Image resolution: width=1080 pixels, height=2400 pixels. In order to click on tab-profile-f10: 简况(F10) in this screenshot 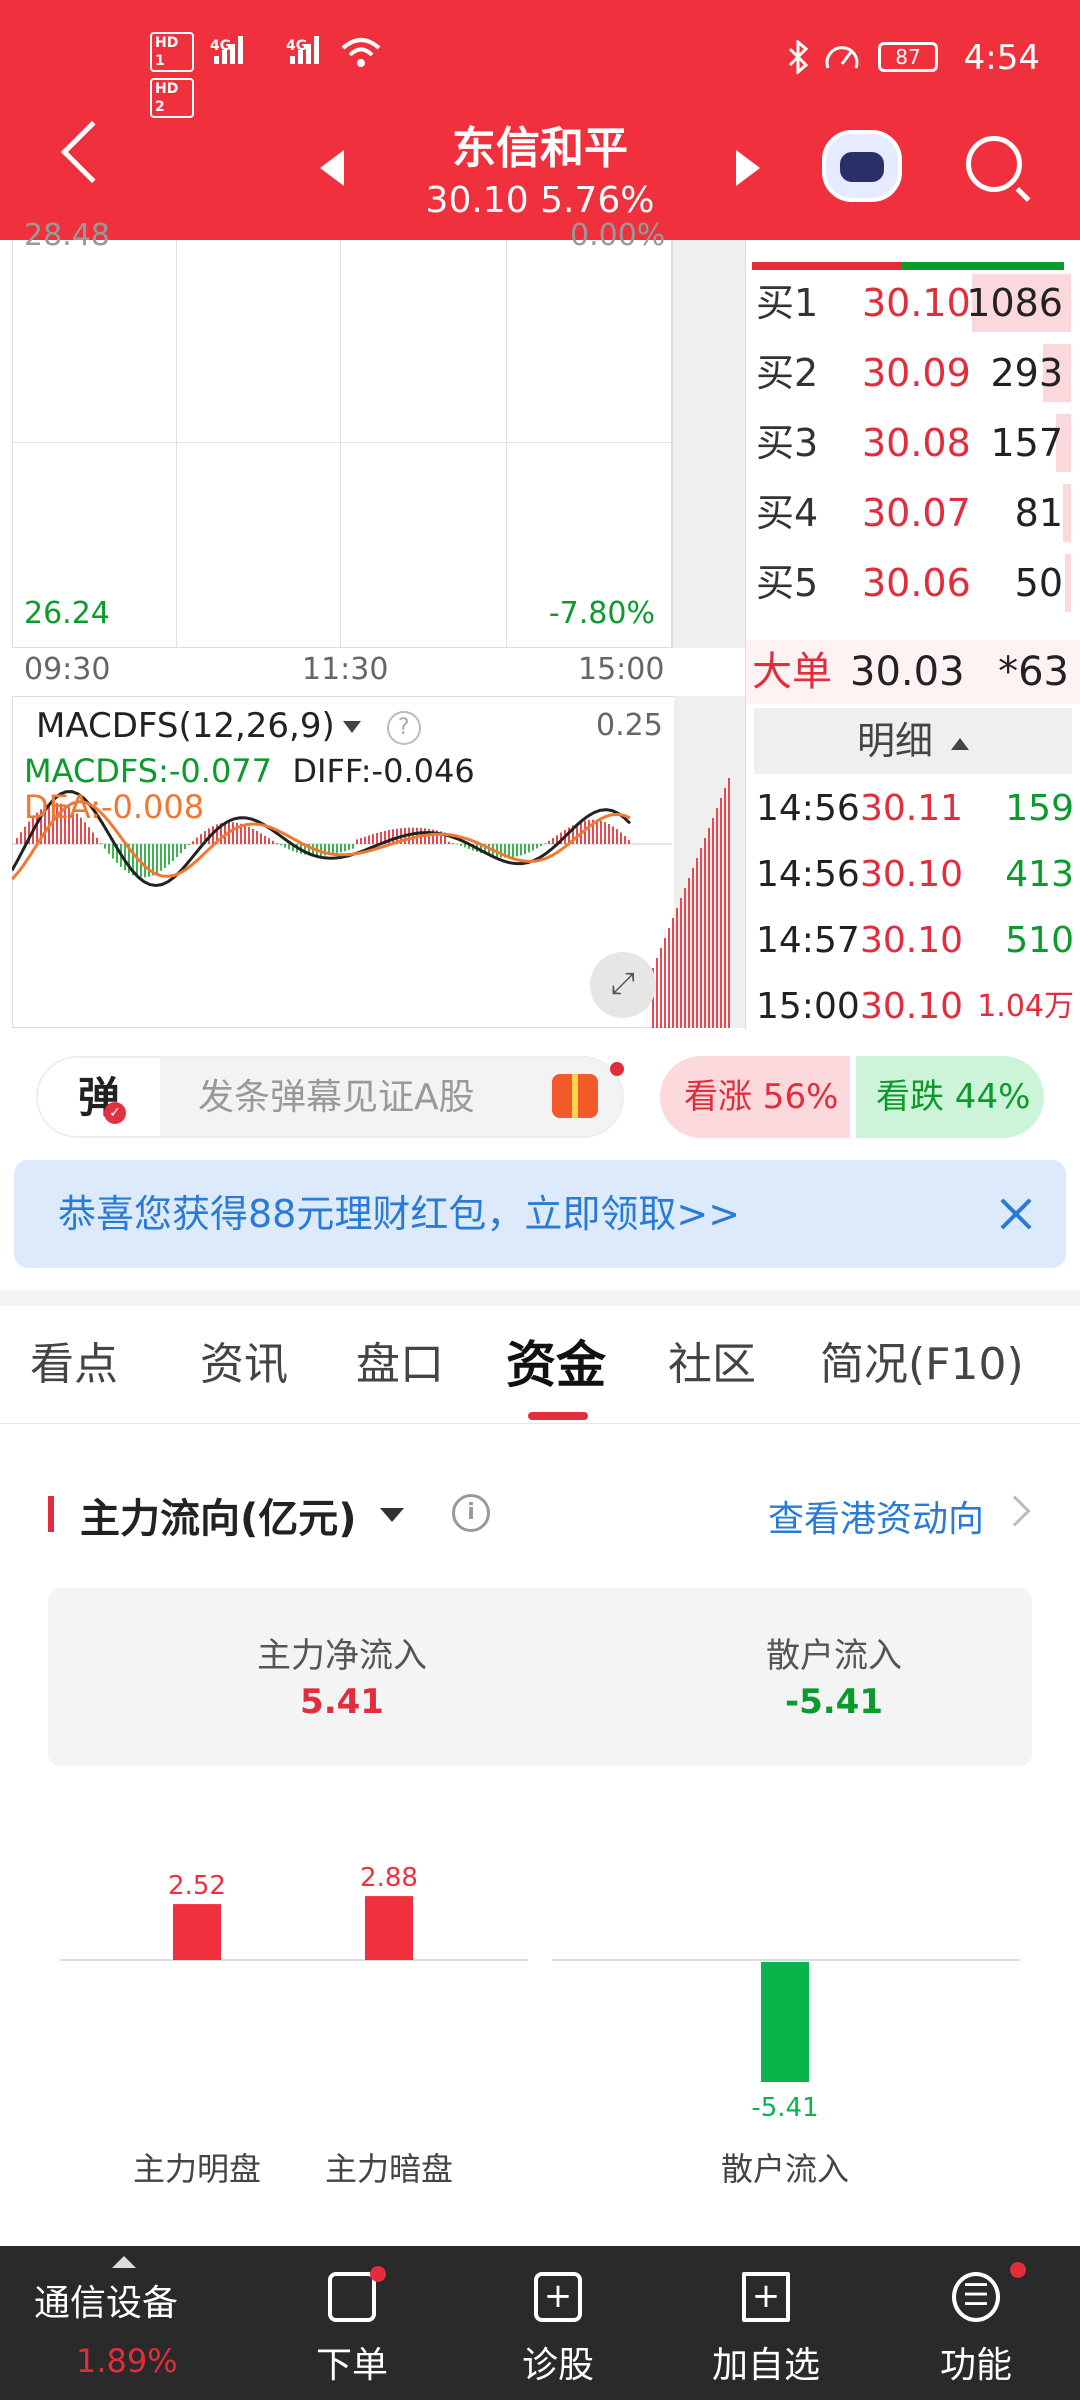, I will do `click(922, 1365)`.